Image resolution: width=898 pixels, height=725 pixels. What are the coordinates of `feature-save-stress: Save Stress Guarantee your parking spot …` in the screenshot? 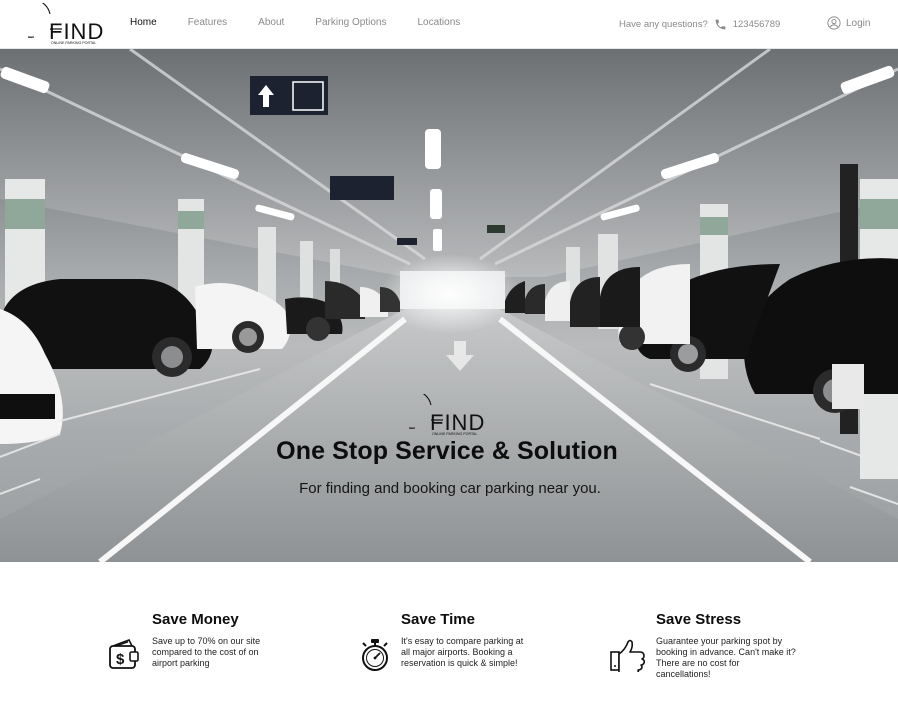 It's located at (726, 645).